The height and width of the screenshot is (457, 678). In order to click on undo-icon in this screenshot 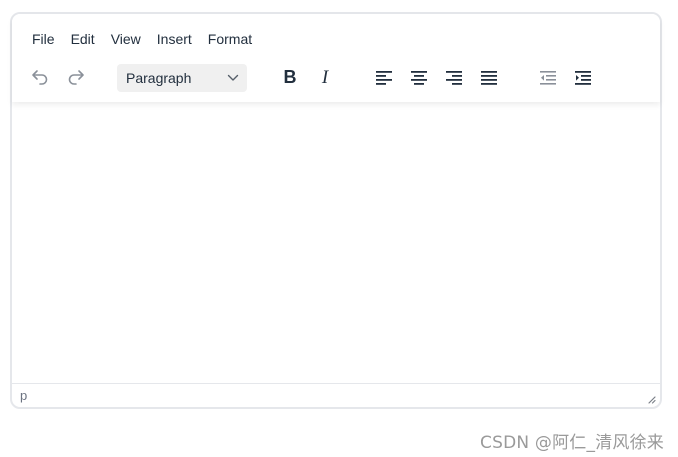, I will do `click(40, 77)`.